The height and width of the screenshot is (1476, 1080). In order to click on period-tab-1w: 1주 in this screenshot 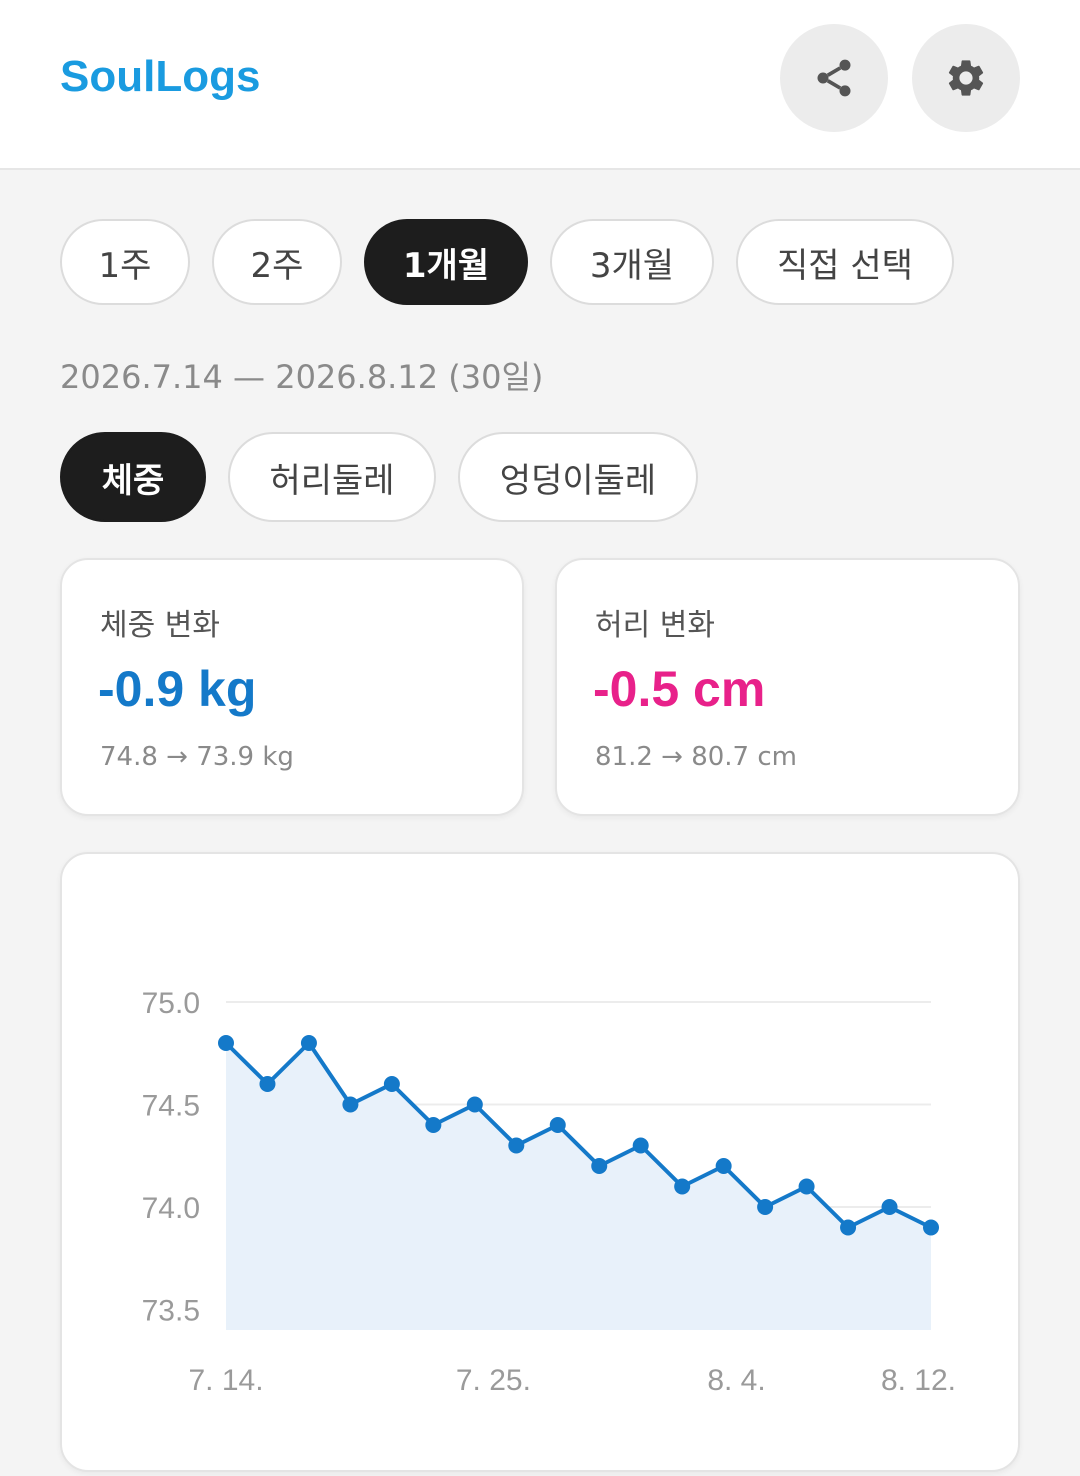, I will do `click(125, 262)`.